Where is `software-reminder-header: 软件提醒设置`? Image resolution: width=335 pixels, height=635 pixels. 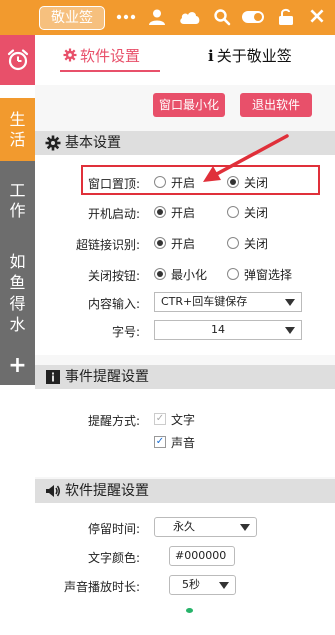
software-reminder-header: 软件提醒设置 is located at coordinates (185, 491).